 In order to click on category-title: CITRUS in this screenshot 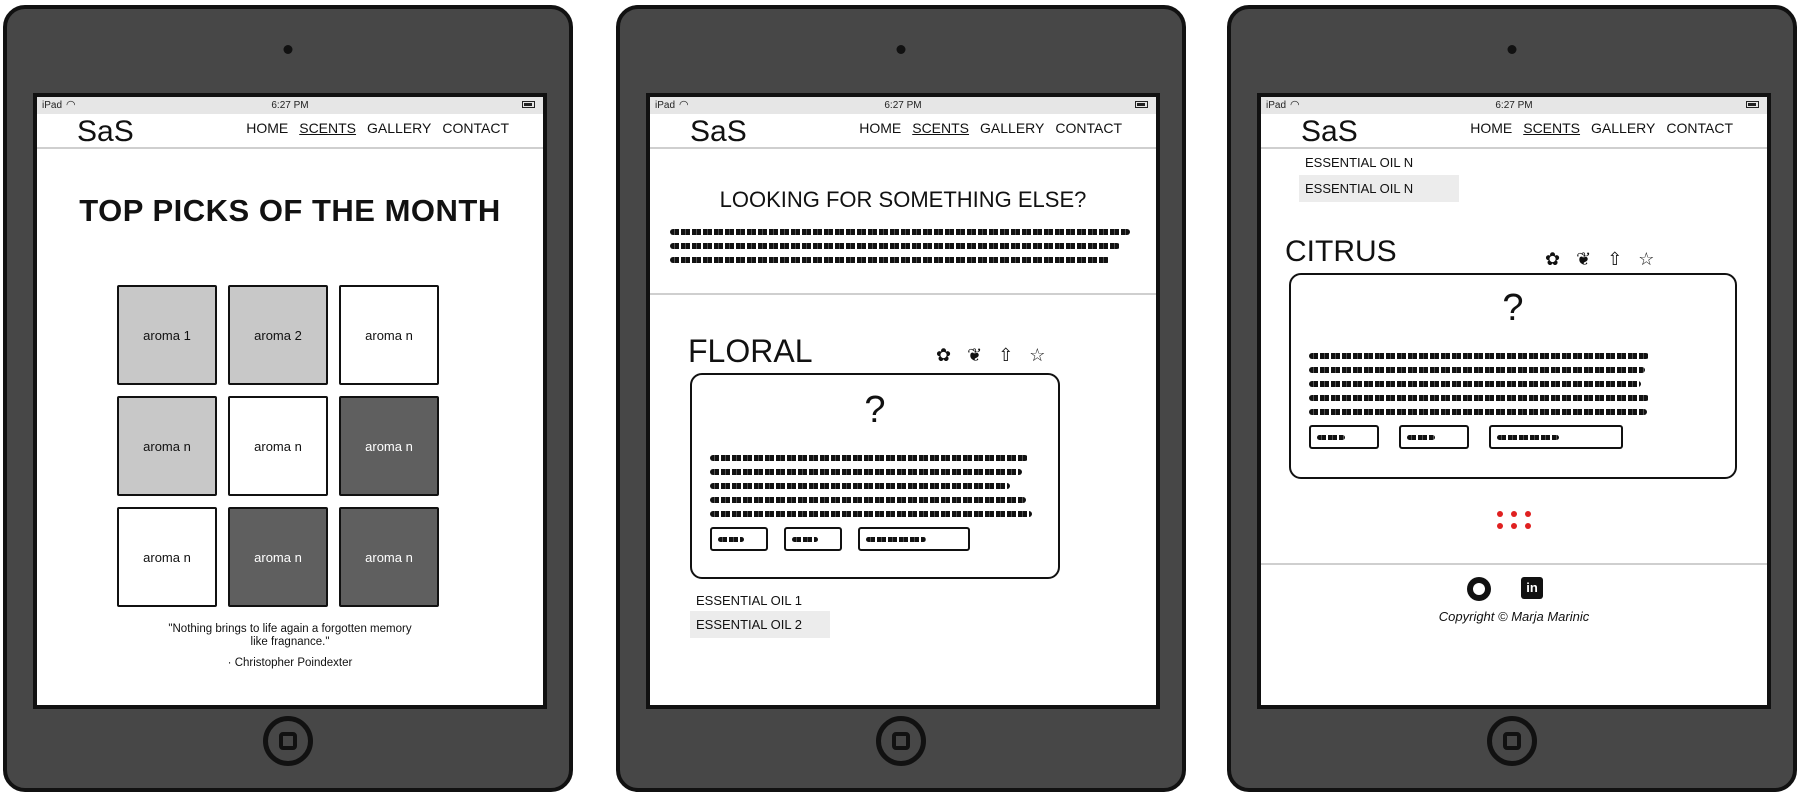, I will do `click(1341, 251)`.